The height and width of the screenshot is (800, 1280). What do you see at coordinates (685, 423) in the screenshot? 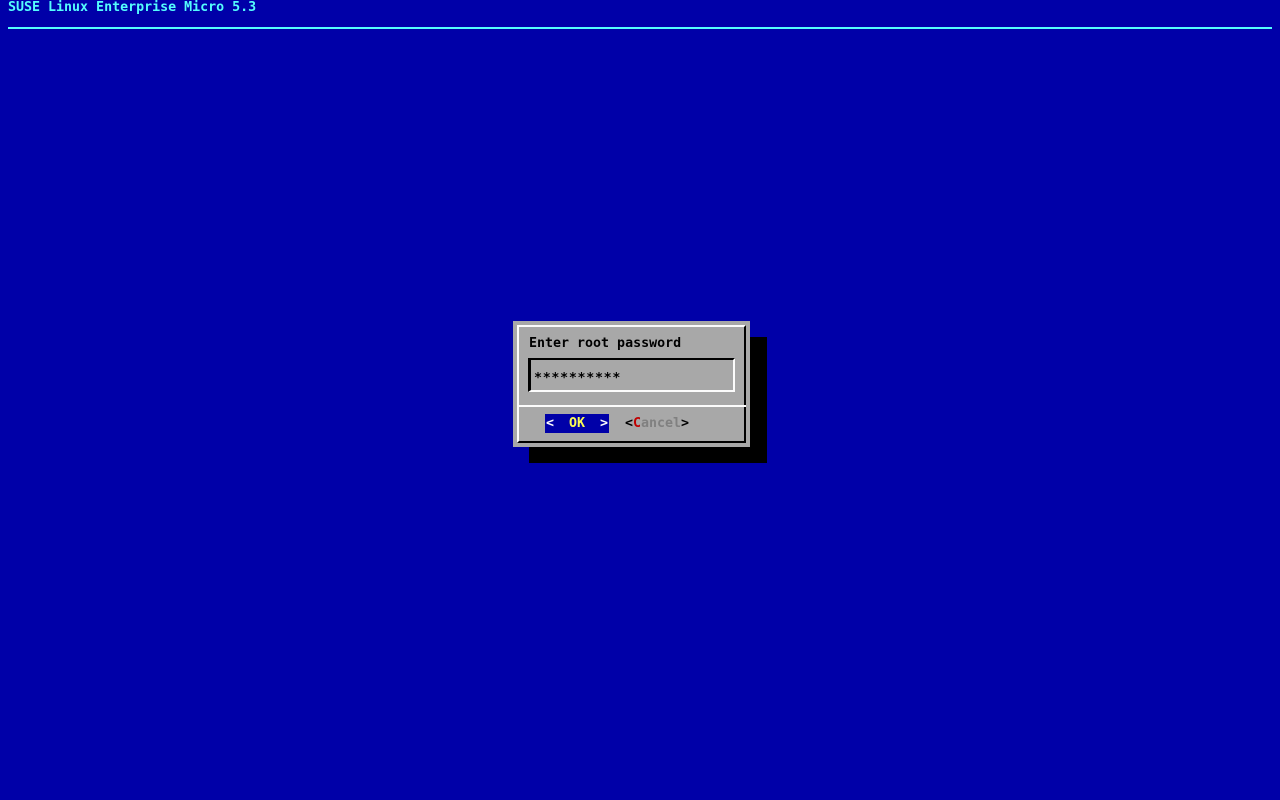
I see `cancel-right-bracket: >` at bounding box center [685, 423].